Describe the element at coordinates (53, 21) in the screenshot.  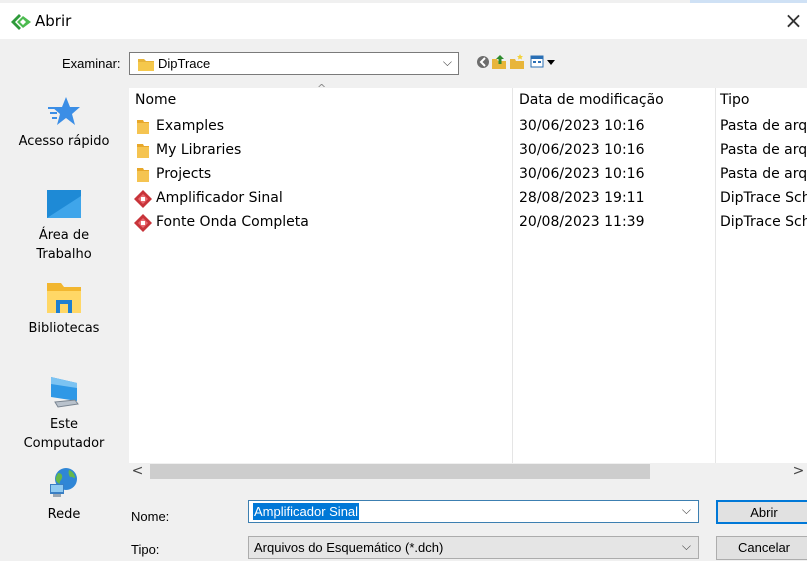
I see `window-title: Abrir` at that location.